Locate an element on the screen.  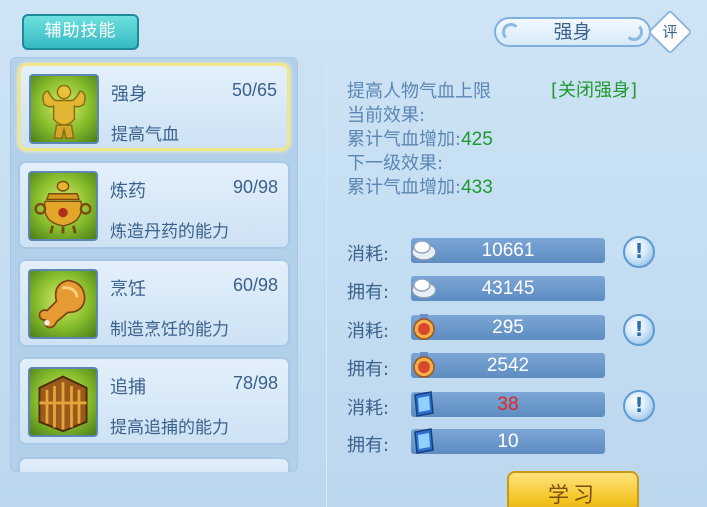
skill-name: 炼药 is located at coordinates (128, 191).